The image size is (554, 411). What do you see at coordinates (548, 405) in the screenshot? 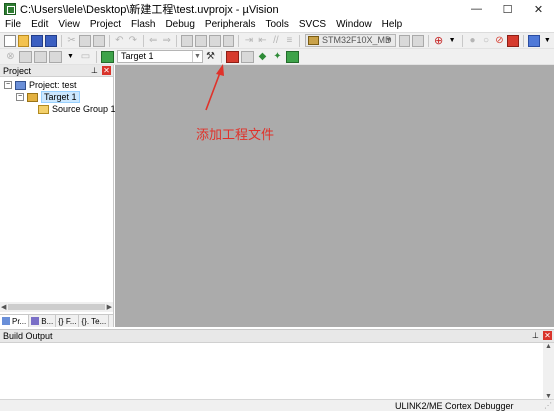
I see `resize-grip-icon: ⋰` at bounding box center [548, 405].